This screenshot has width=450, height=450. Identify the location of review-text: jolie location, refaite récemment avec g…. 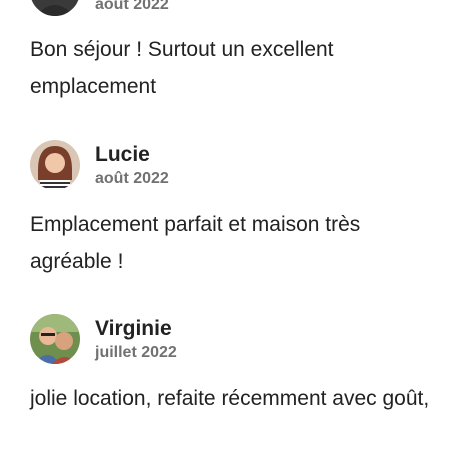
(230, 398).